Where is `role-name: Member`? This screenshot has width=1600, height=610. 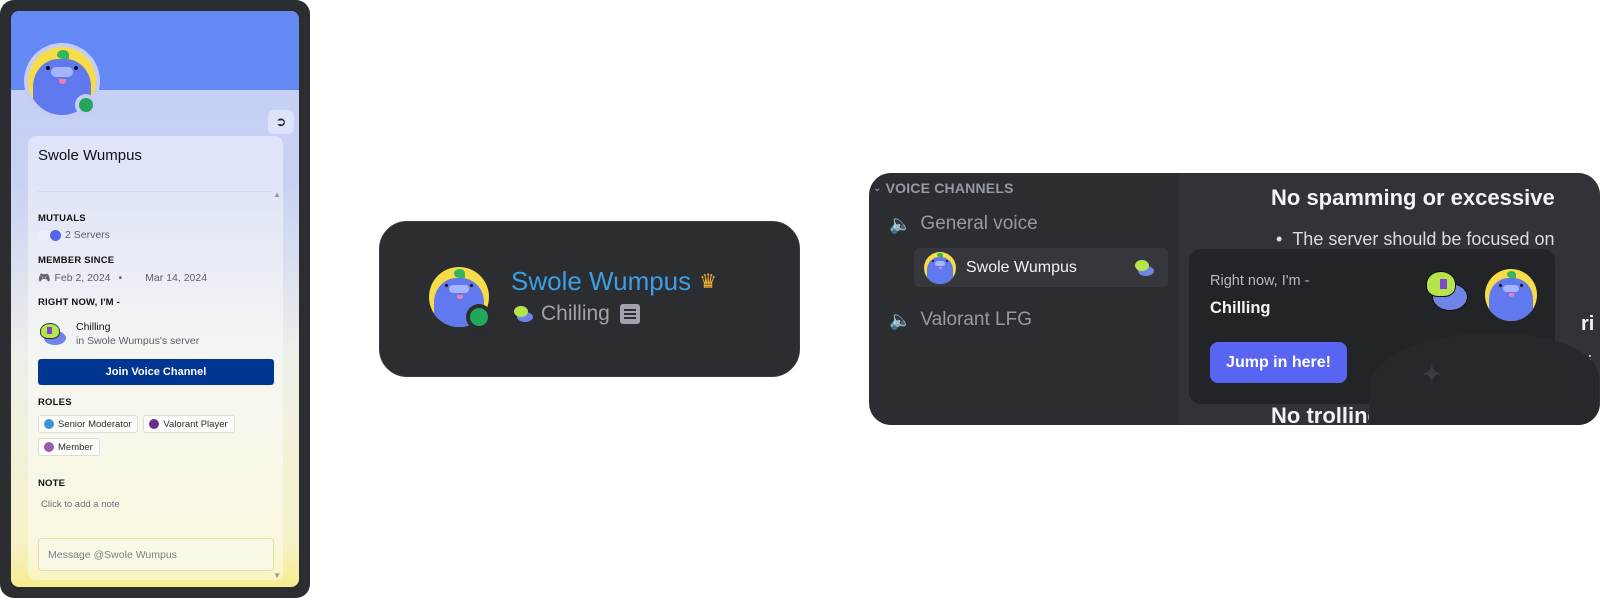
role-name: Member is located at coordinates (75, 447).